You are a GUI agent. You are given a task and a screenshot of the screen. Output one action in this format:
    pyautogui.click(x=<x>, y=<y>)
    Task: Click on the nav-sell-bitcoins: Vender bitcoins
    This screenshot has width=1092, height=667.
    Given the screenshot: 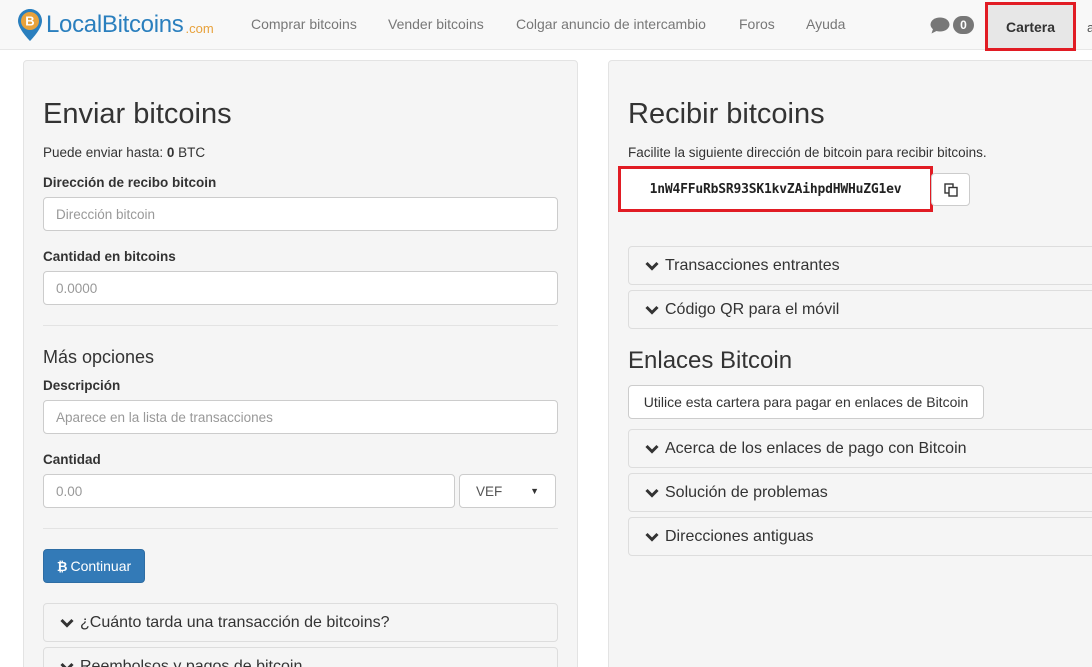 What is the action you would take?
    pyautogui.click(x=436, y=24)
    